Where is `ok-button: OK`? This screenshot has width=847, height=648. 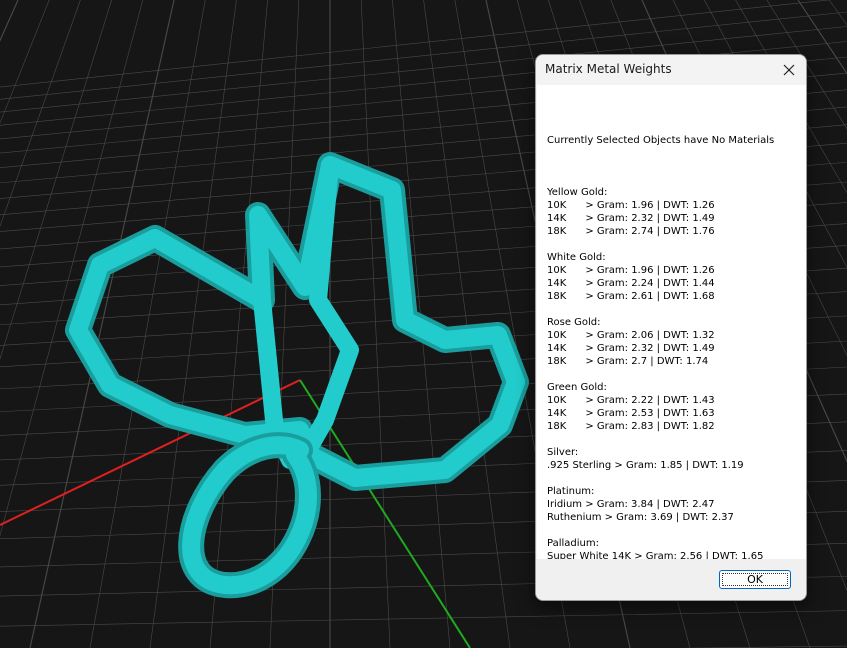 ok-button: OK is located at coordinates (755, 579).